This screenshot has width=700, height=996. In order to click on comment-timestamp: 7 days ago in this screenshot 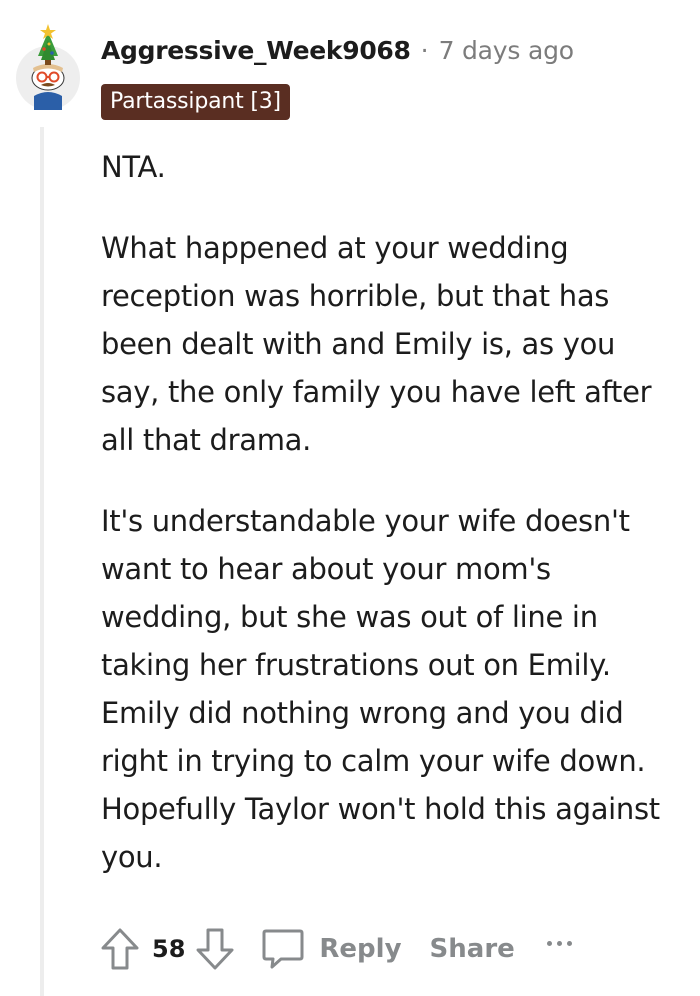, I will do `click(506, 50)`.